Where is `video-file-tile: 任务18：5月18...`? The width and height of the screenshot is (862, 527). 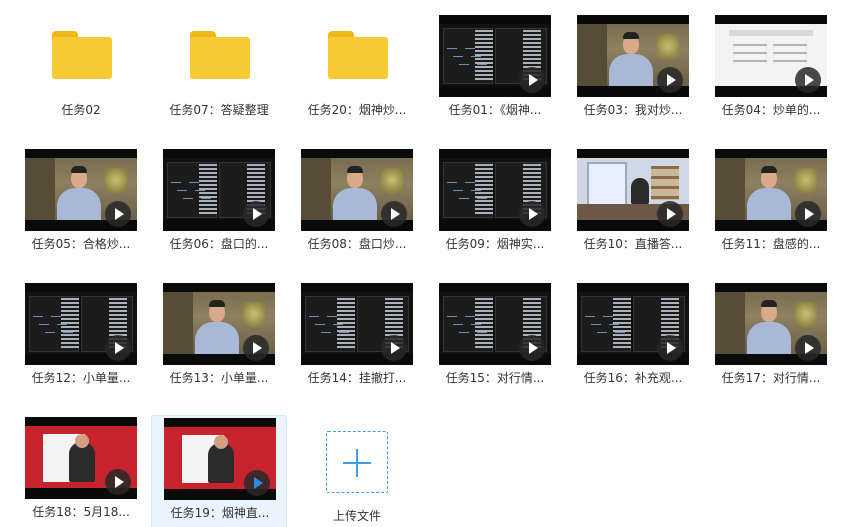 video-file-tile: 任务18：5月18... is located at coordinates (81, 471).